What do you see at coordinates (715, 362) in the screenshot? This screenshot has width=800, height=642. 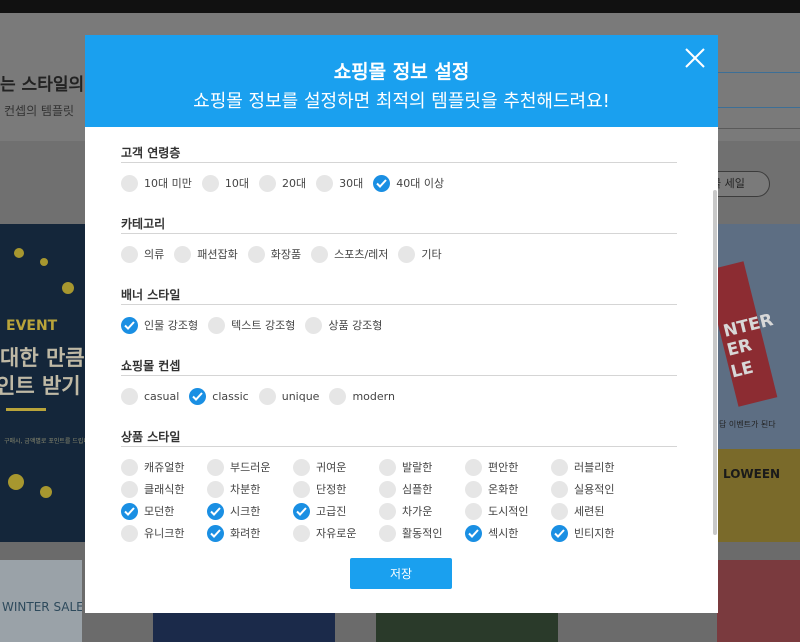 I see `modal-scrollbar` at bounding box center [715, 362].